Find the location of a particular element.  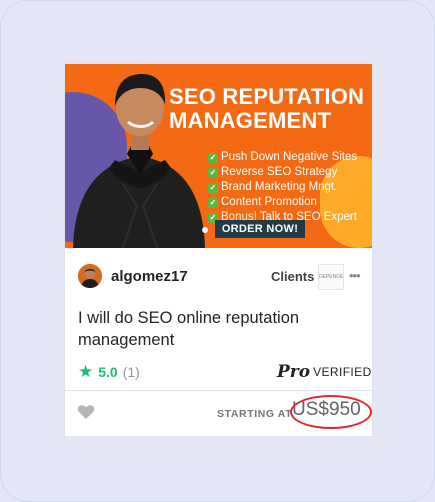

banner-bullet: ✓ Content Promotion is located at coordinates (262, 202).